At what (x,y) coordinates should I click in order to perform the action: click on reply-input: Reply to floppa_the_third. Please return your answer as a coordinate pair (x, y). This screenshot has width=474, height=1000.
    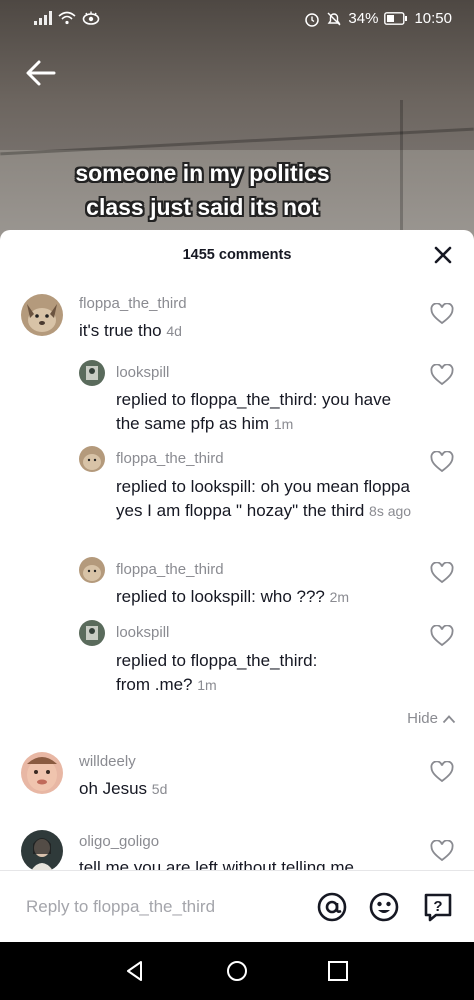
    Looking at the image, I should click on (120, 907).